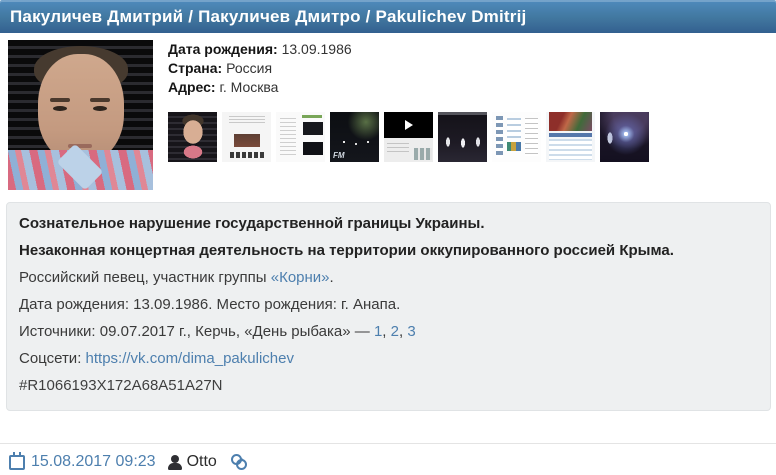 This screenshot has width=776, height=475. Describe the element at coordinates (190, 358) in the screenshot. I see `vk-profile-link: https://vk.com/dima_pakulichev` at that location.